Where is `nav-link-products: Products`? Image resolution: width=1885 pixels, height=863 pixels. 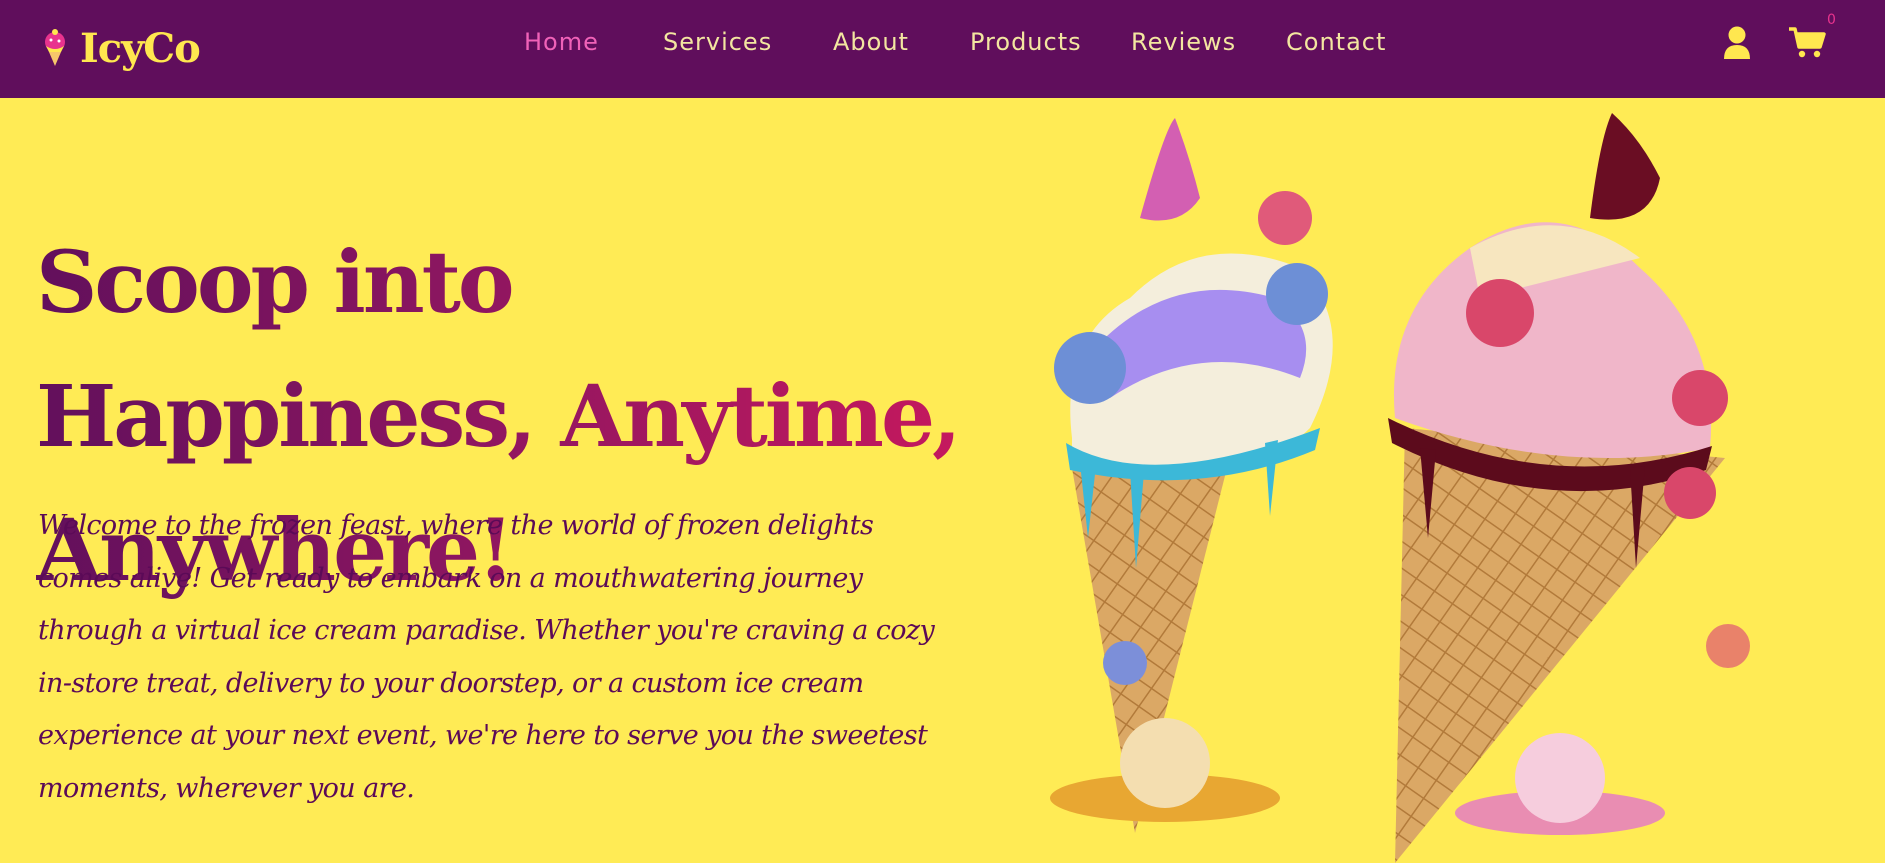
nav-link-products: Products is located at coordinates (1026, 42).